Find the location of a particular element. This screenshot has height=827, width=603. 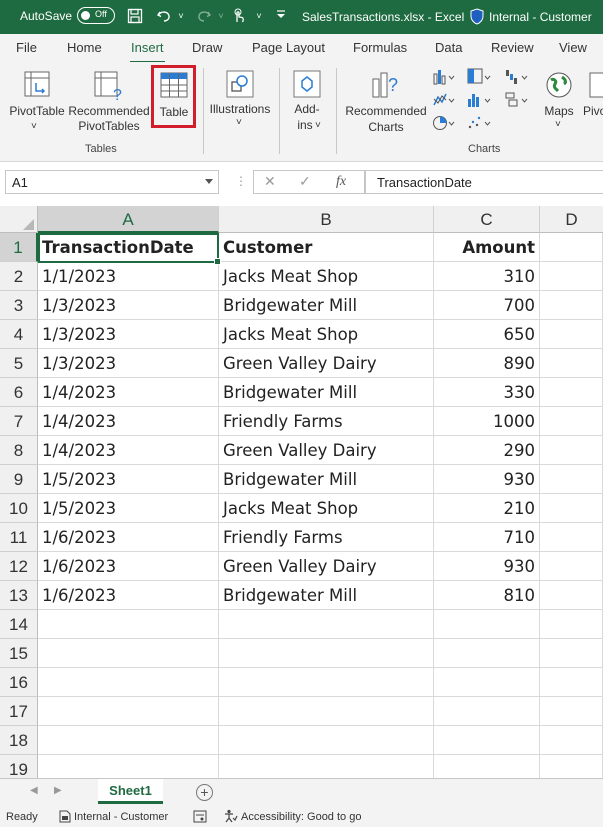

row-header: 8 is located at coordinates (19, 450).